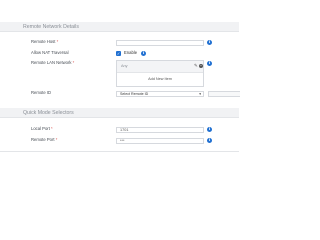  I want to click on local-port-input: 1701, so click(160, 130).